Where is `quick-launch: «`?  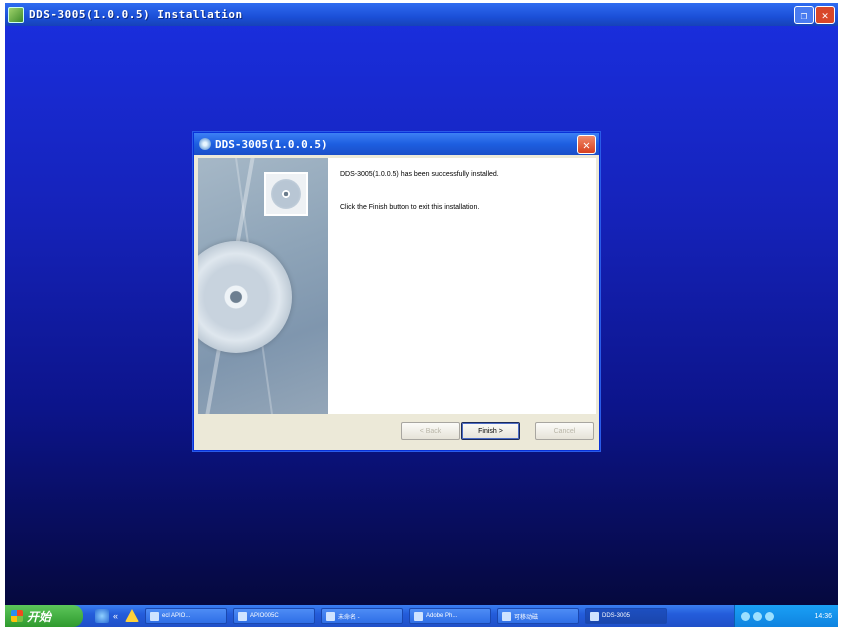 quick-launch: « is located at coordinates (117, 616).